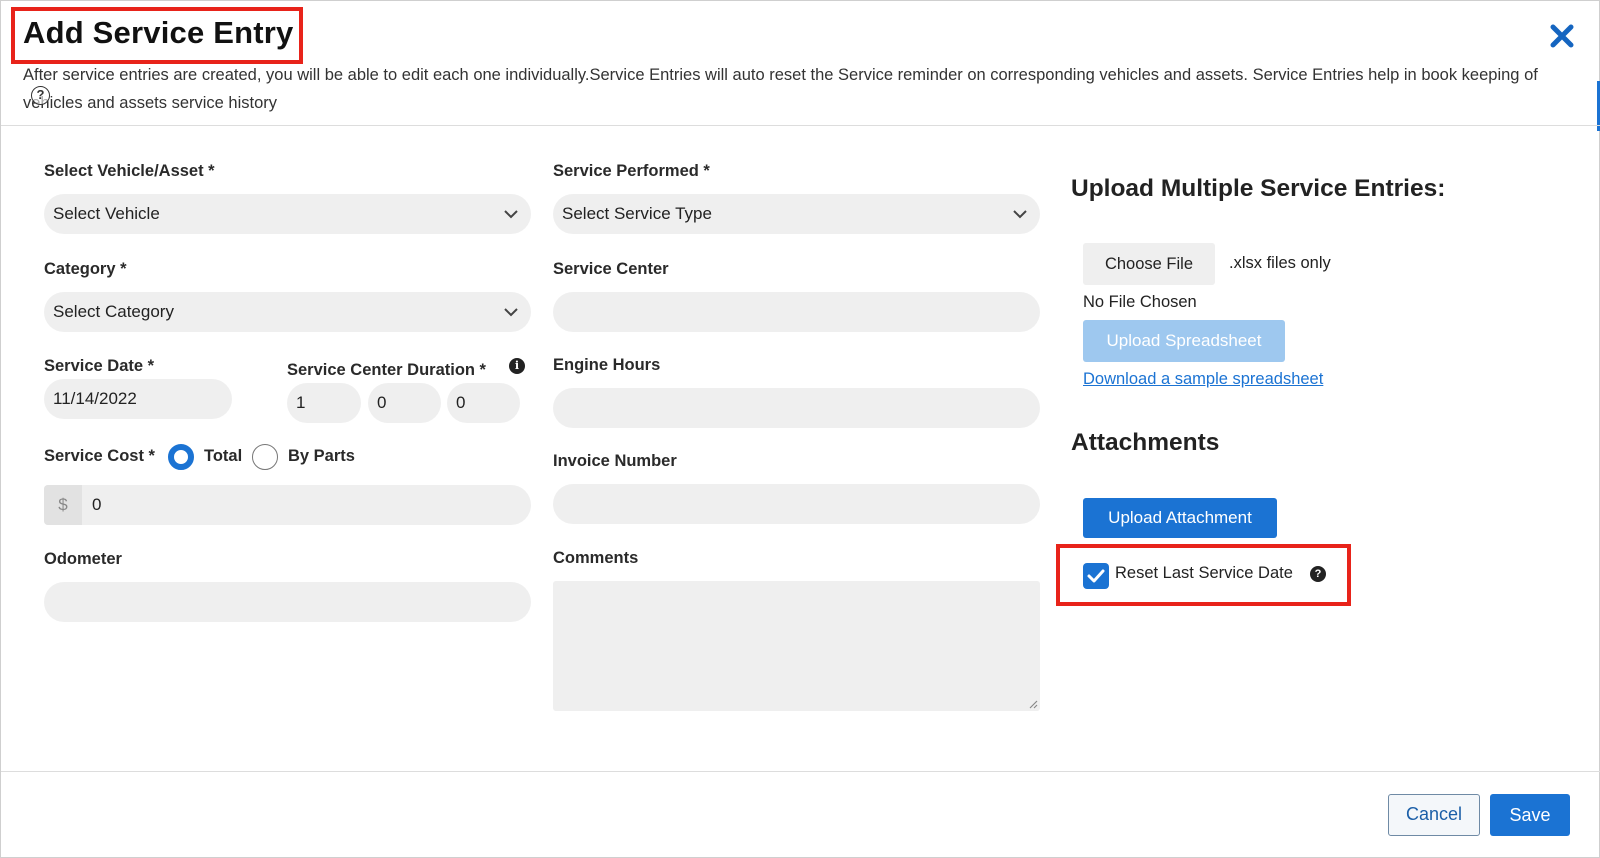  Describe the element at coordinates (83, 559) in the screenshot. I see `odometer-label: Odometer` at that location.